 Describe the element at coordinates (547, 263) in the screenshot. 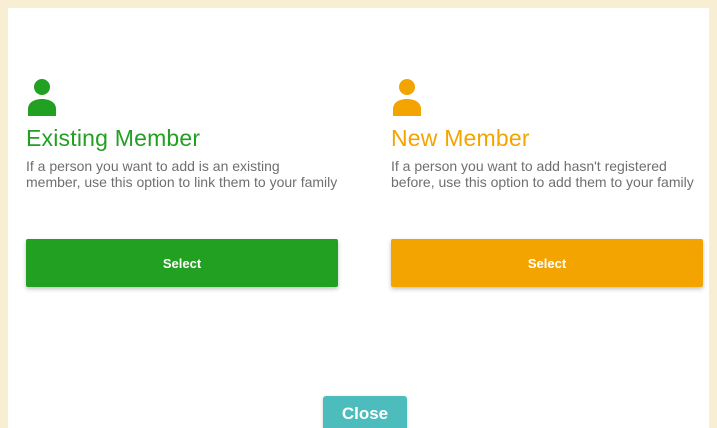

I see `new-member-select-button: Select` at that location.